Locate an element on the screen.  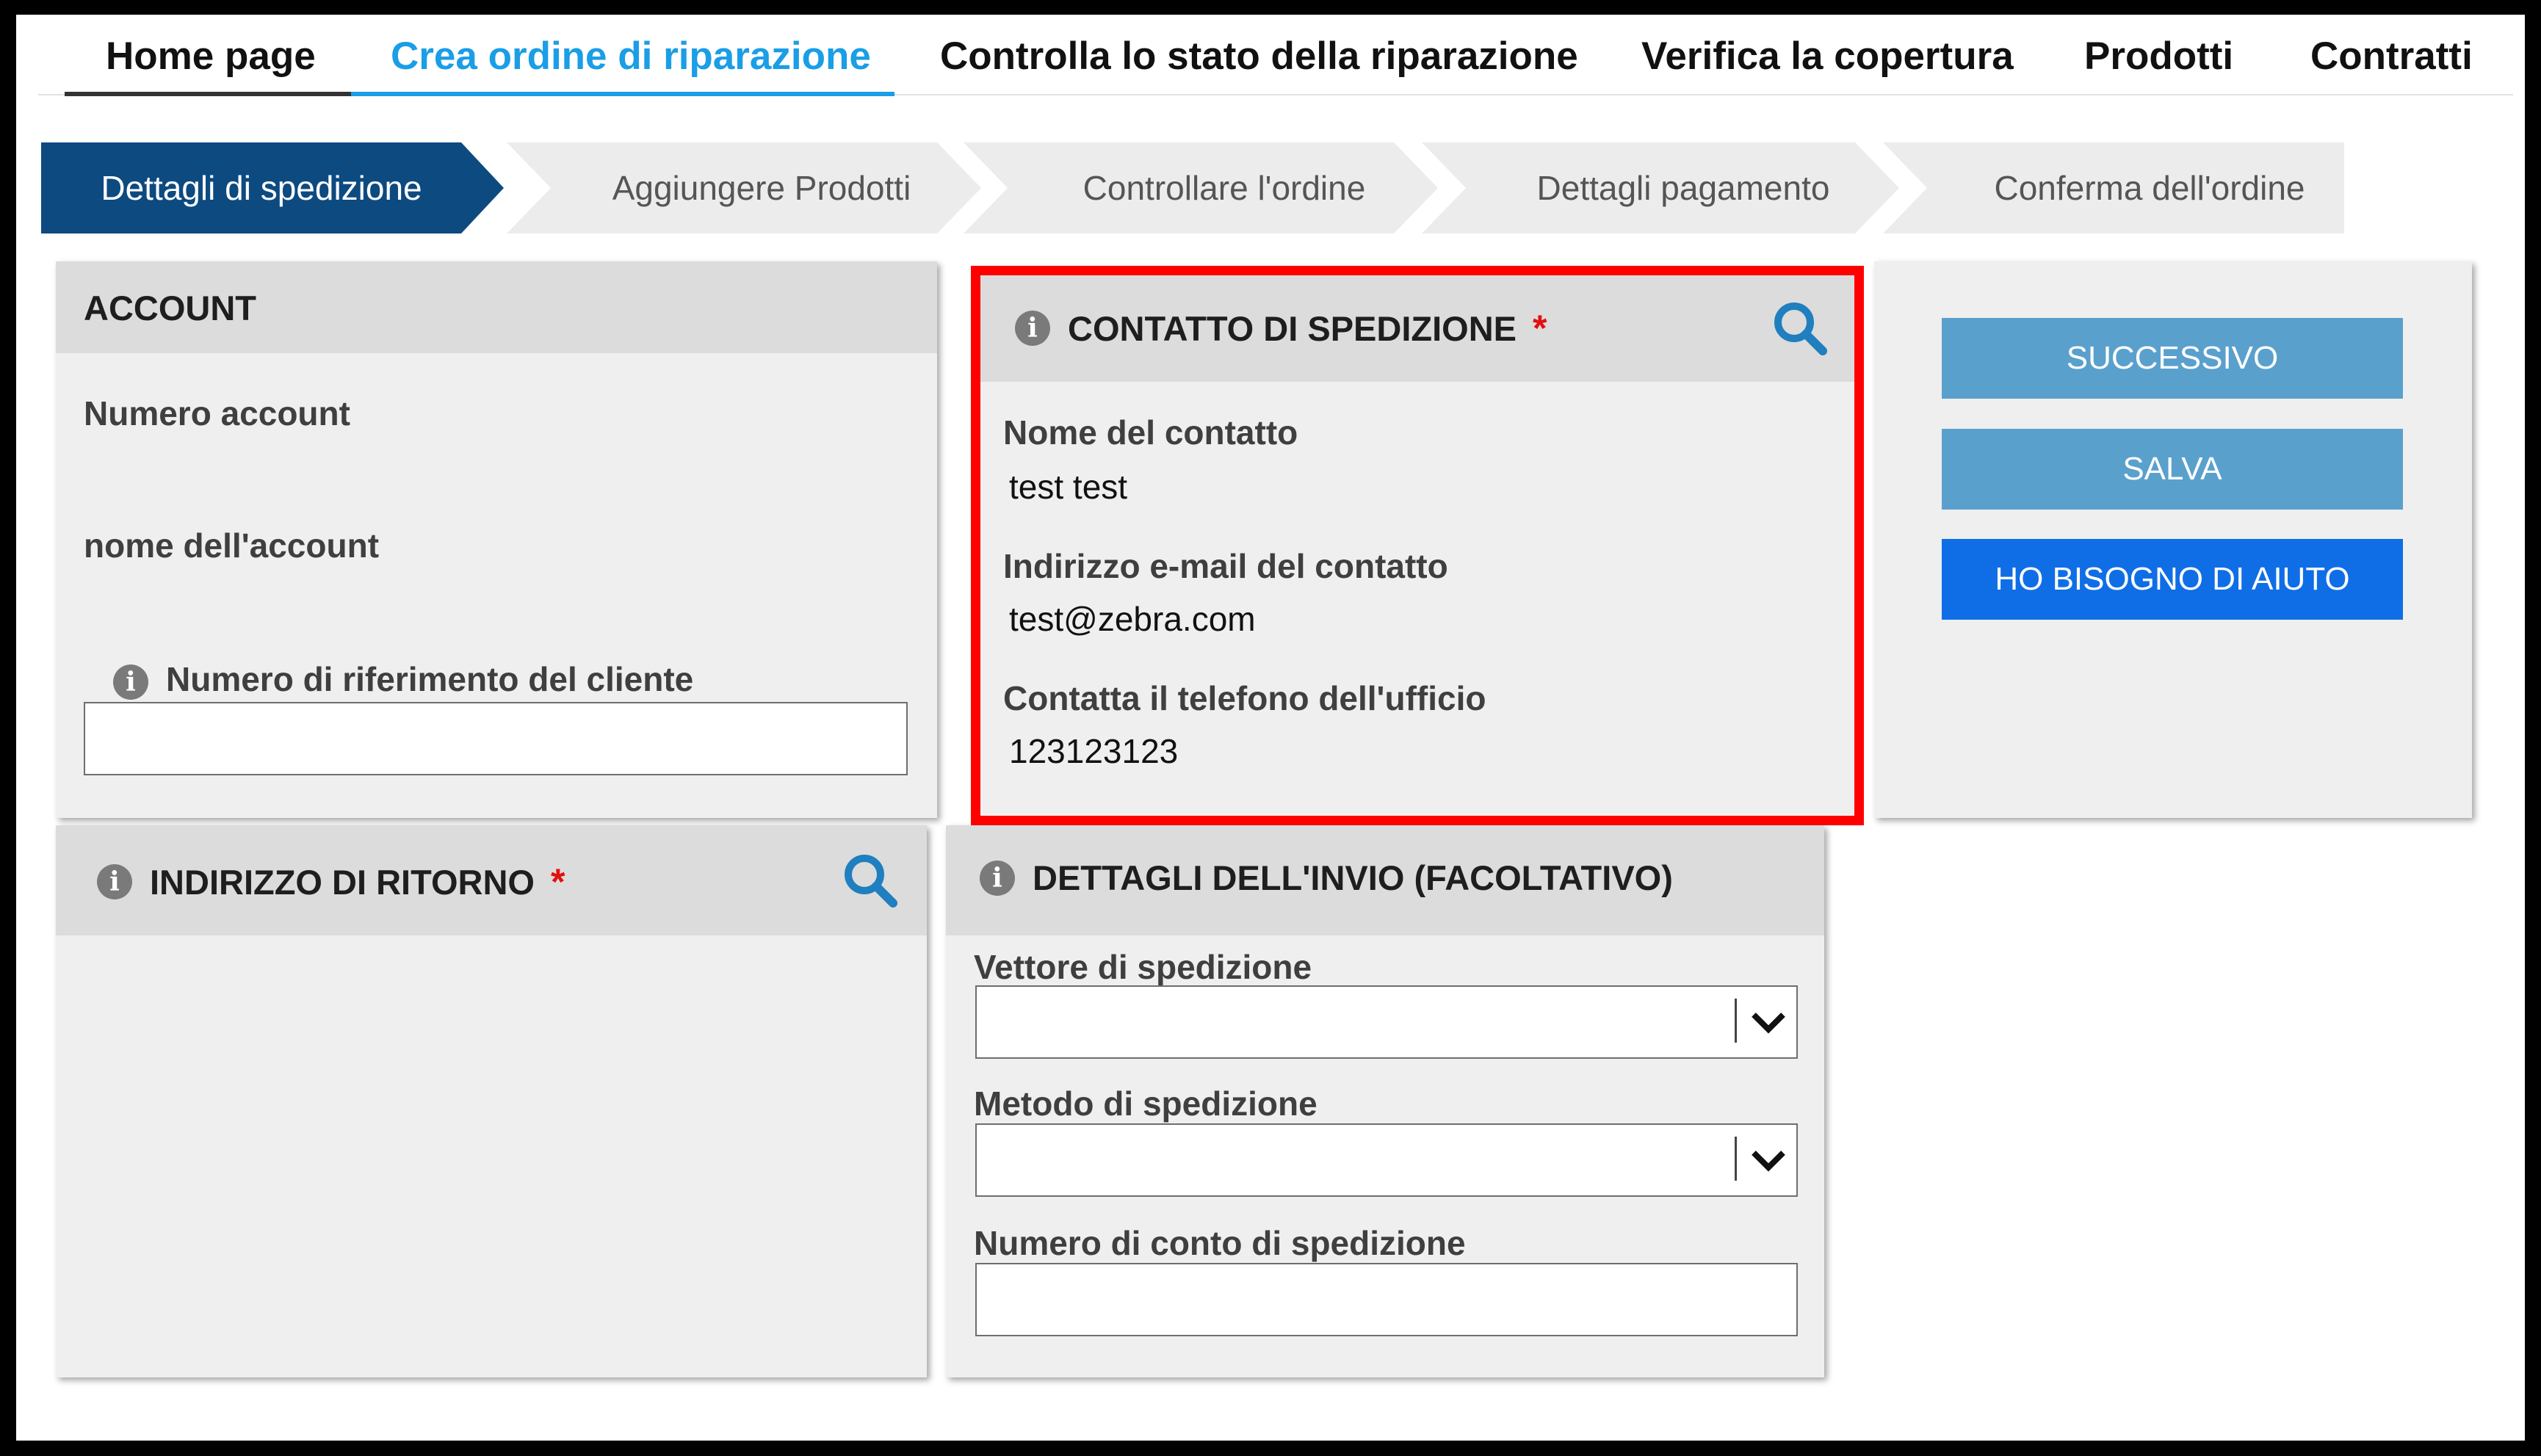
account-title: ACCOUNT is located at coordinates (170, 308).